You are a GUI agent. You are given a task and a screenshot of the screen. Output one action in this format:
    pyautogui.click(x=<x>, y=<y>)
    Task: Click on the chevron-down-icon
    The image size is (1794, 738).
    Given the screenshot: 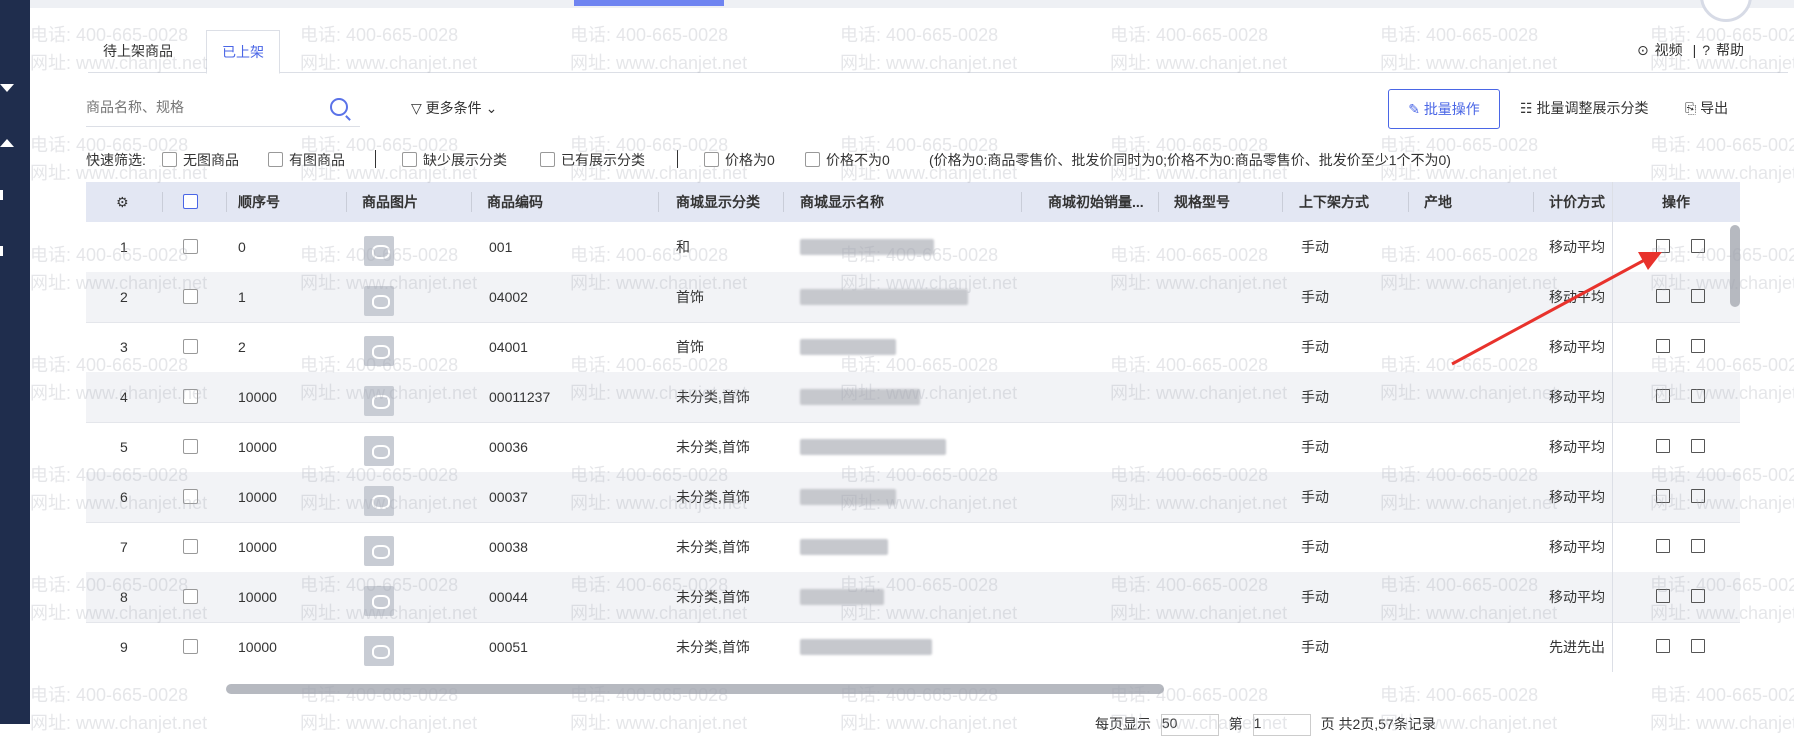 What is the action you would take?
    pyautogui.click(x=7, y=88)
    